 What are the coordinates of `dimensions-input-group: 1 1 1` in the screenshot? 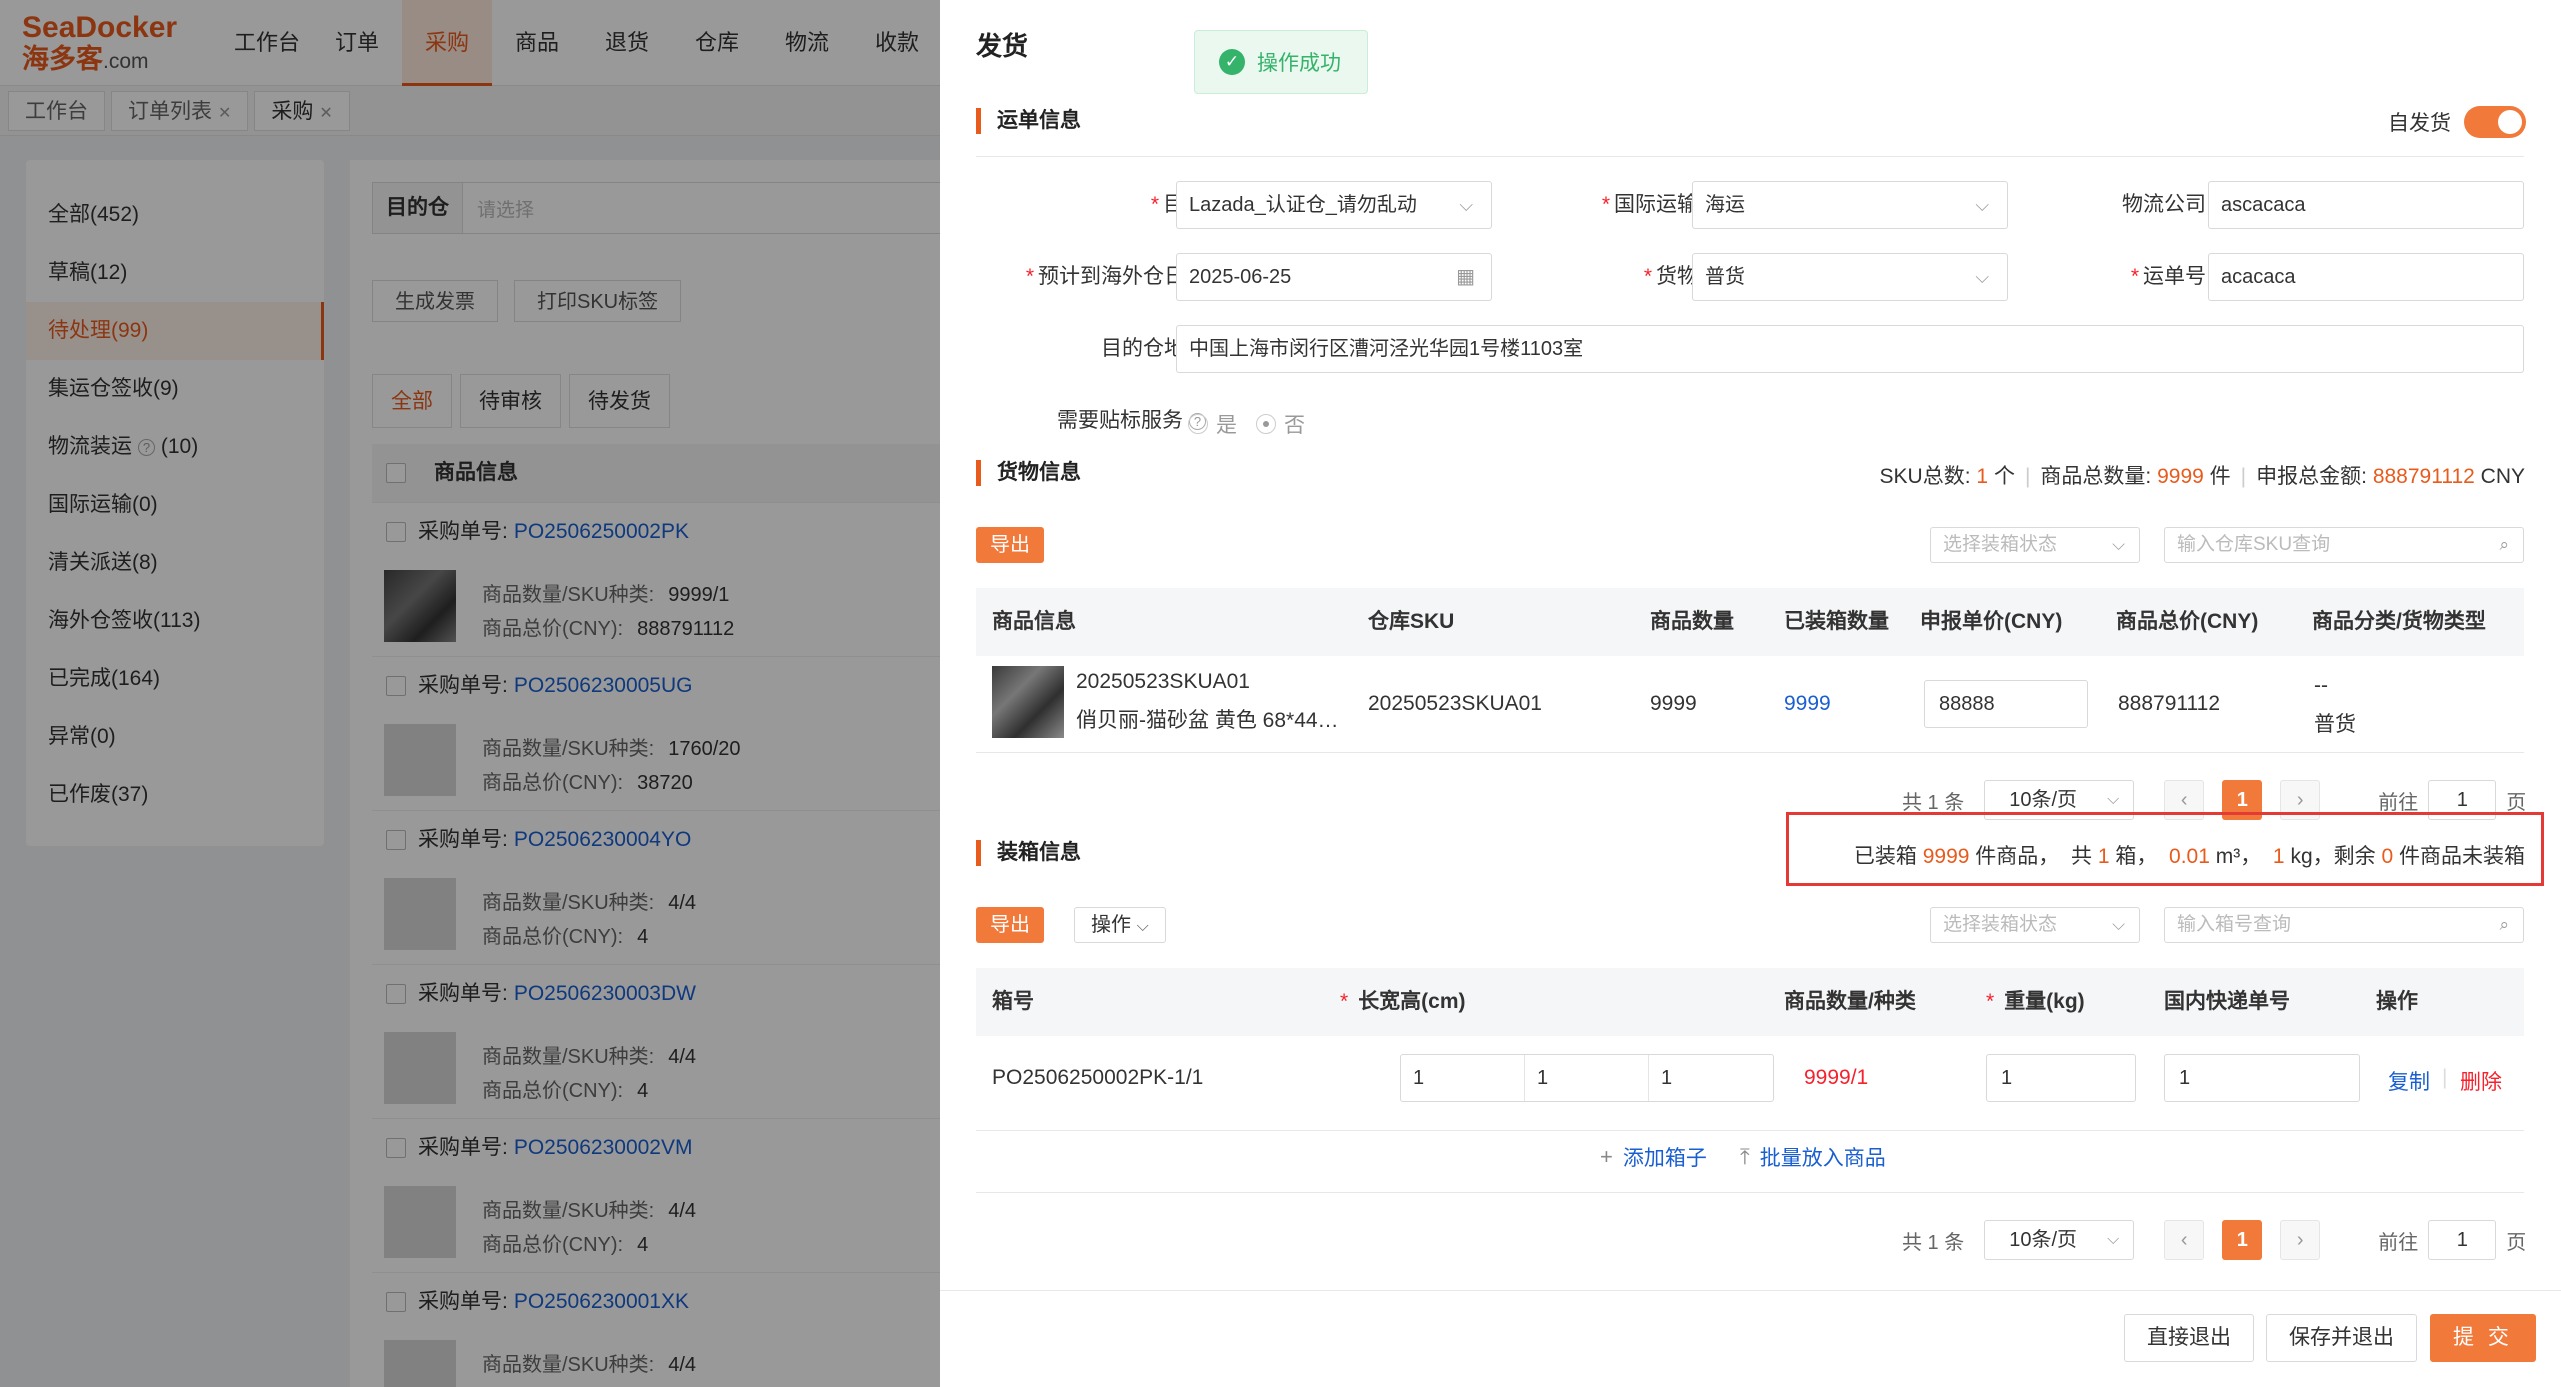 It's located at (1587, 1078).